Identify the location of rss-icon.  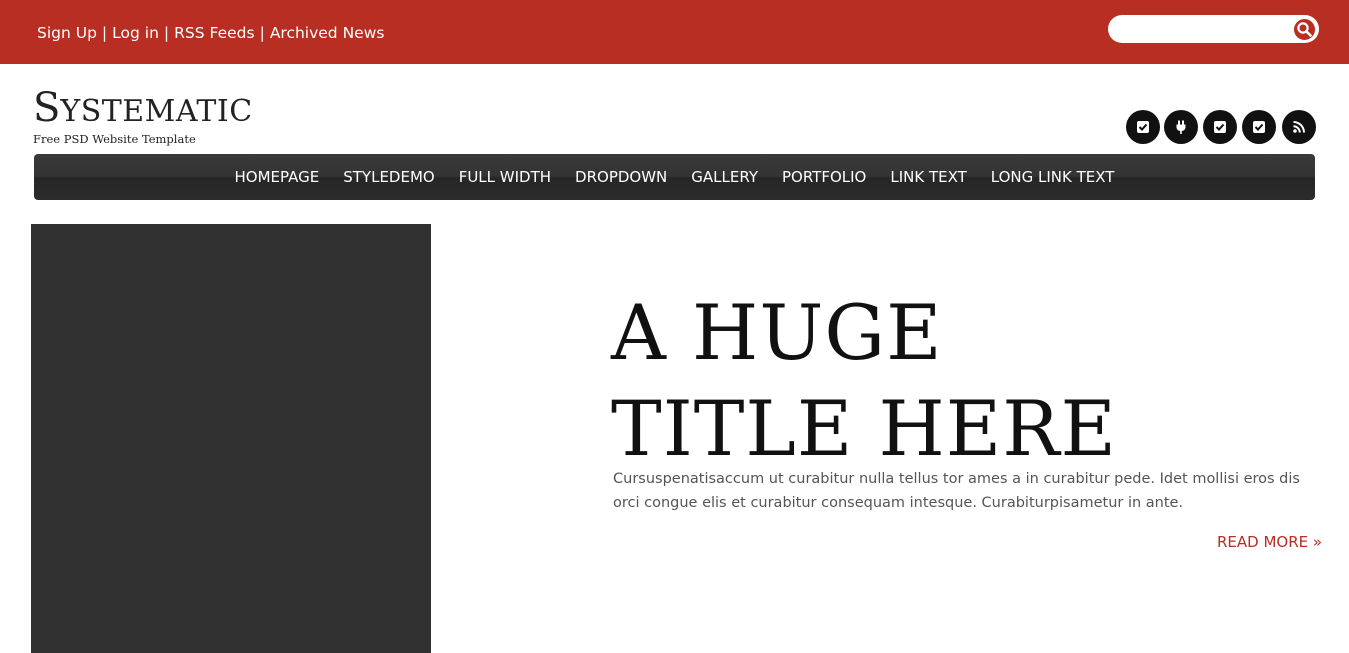
(1299, 127).